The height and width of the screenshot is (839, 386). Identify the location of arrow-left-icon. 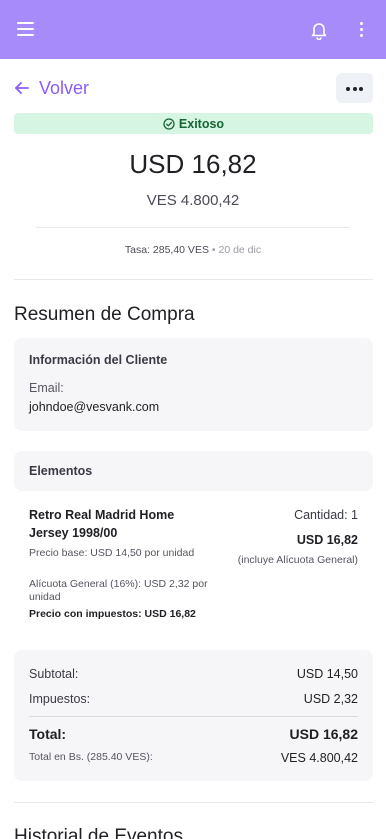
(22, 88).